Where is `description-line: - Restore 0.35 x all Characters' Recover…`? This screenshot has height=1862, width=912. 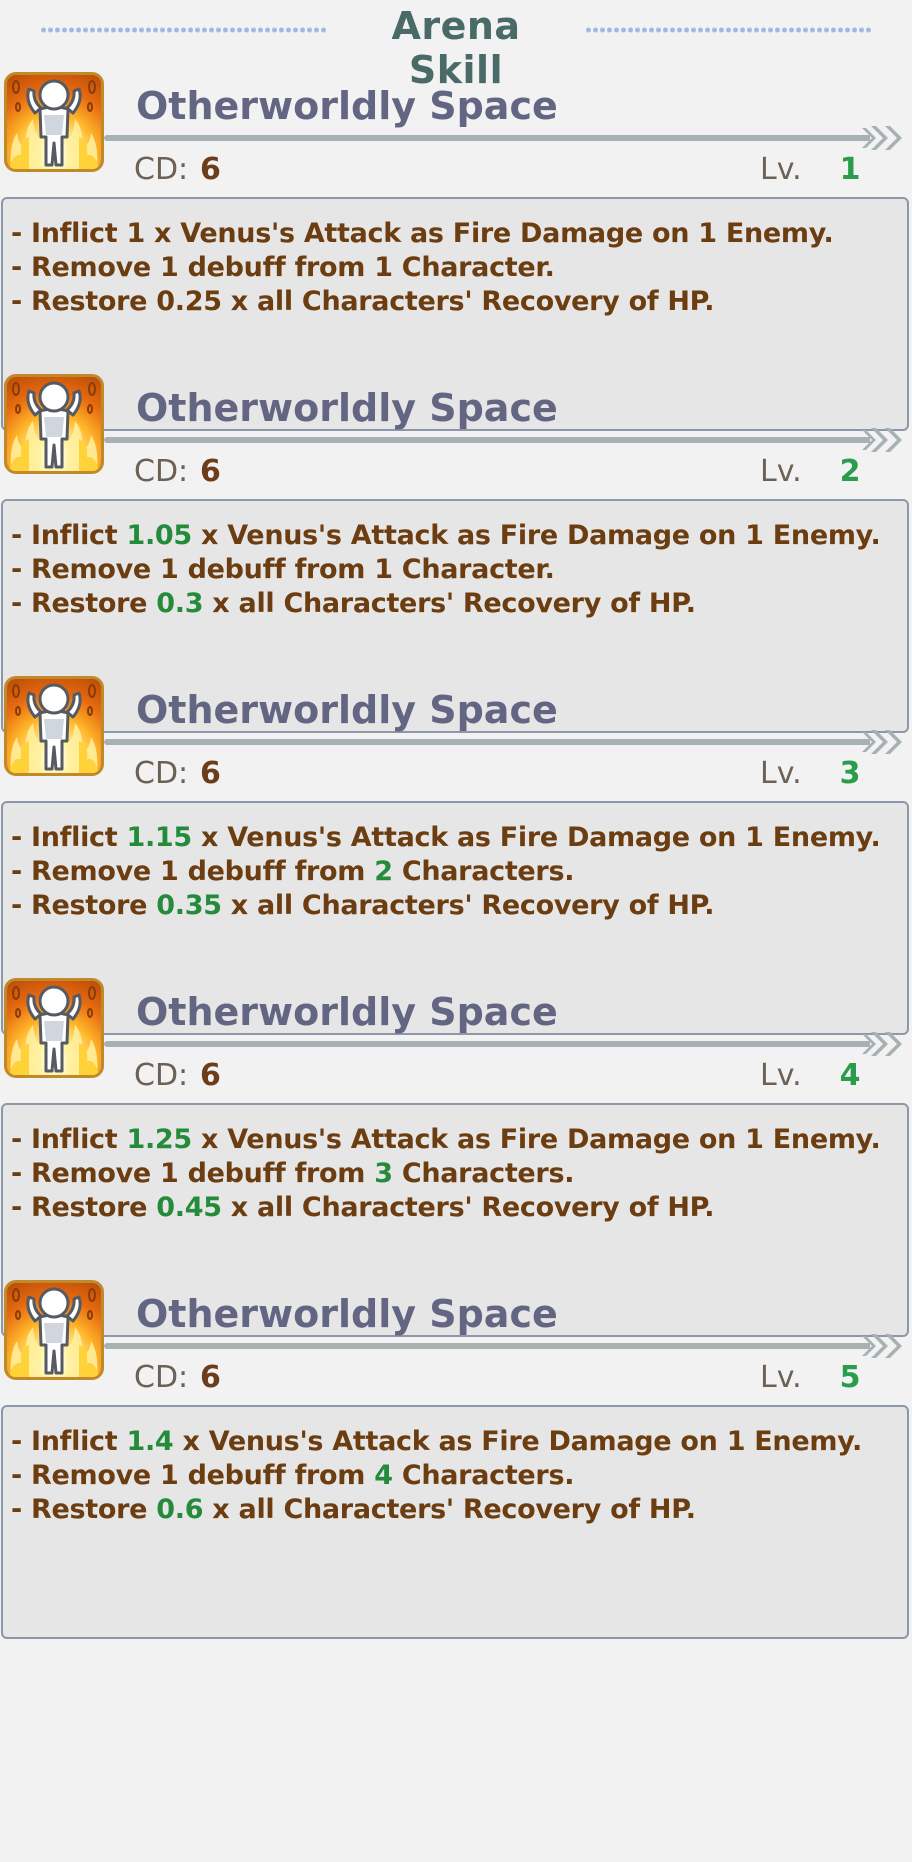
description-line: - Restore 0.35 x all Characters' Recover… is located at coordinates (459, 906).